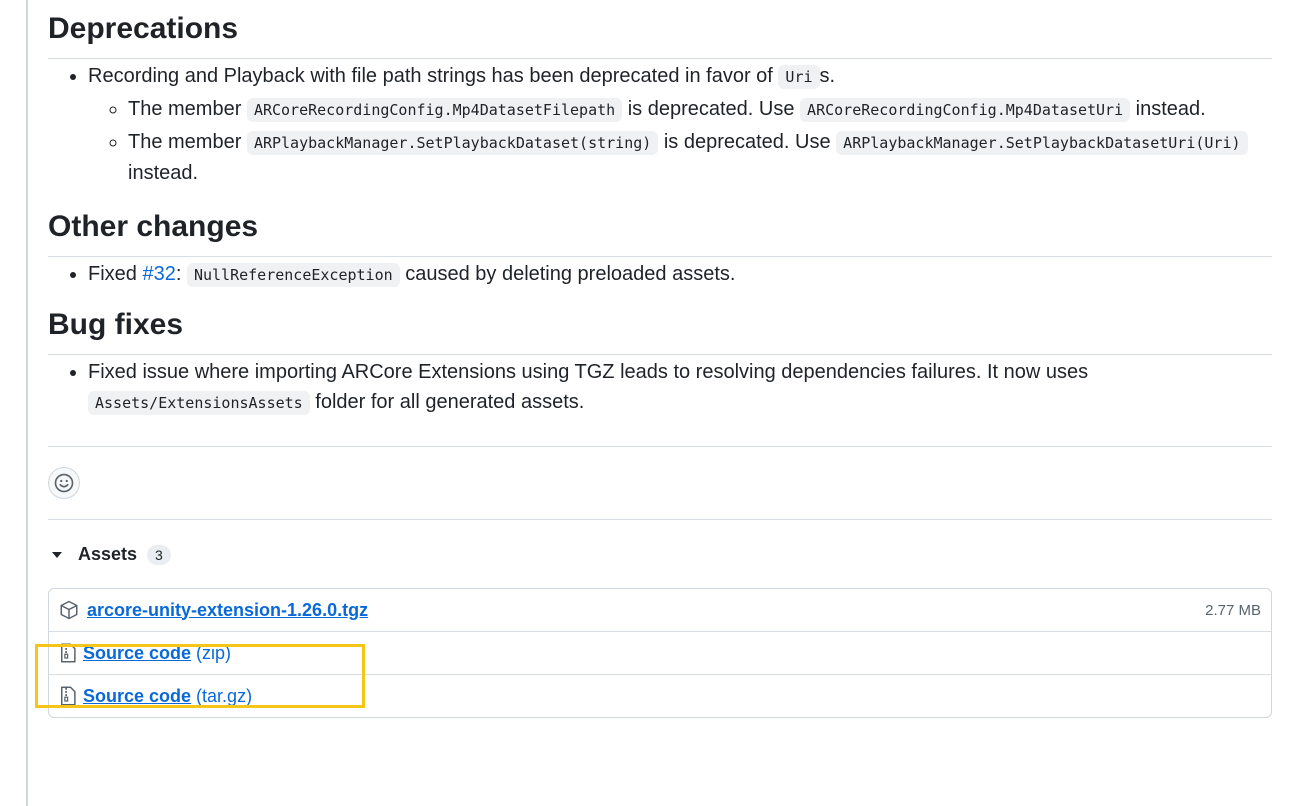 The height and width of the screenshot is (806, 1290). Describe the element at coordinates (660, 554) in the screenshot. I see `assets-header: Assets 3` at that location.